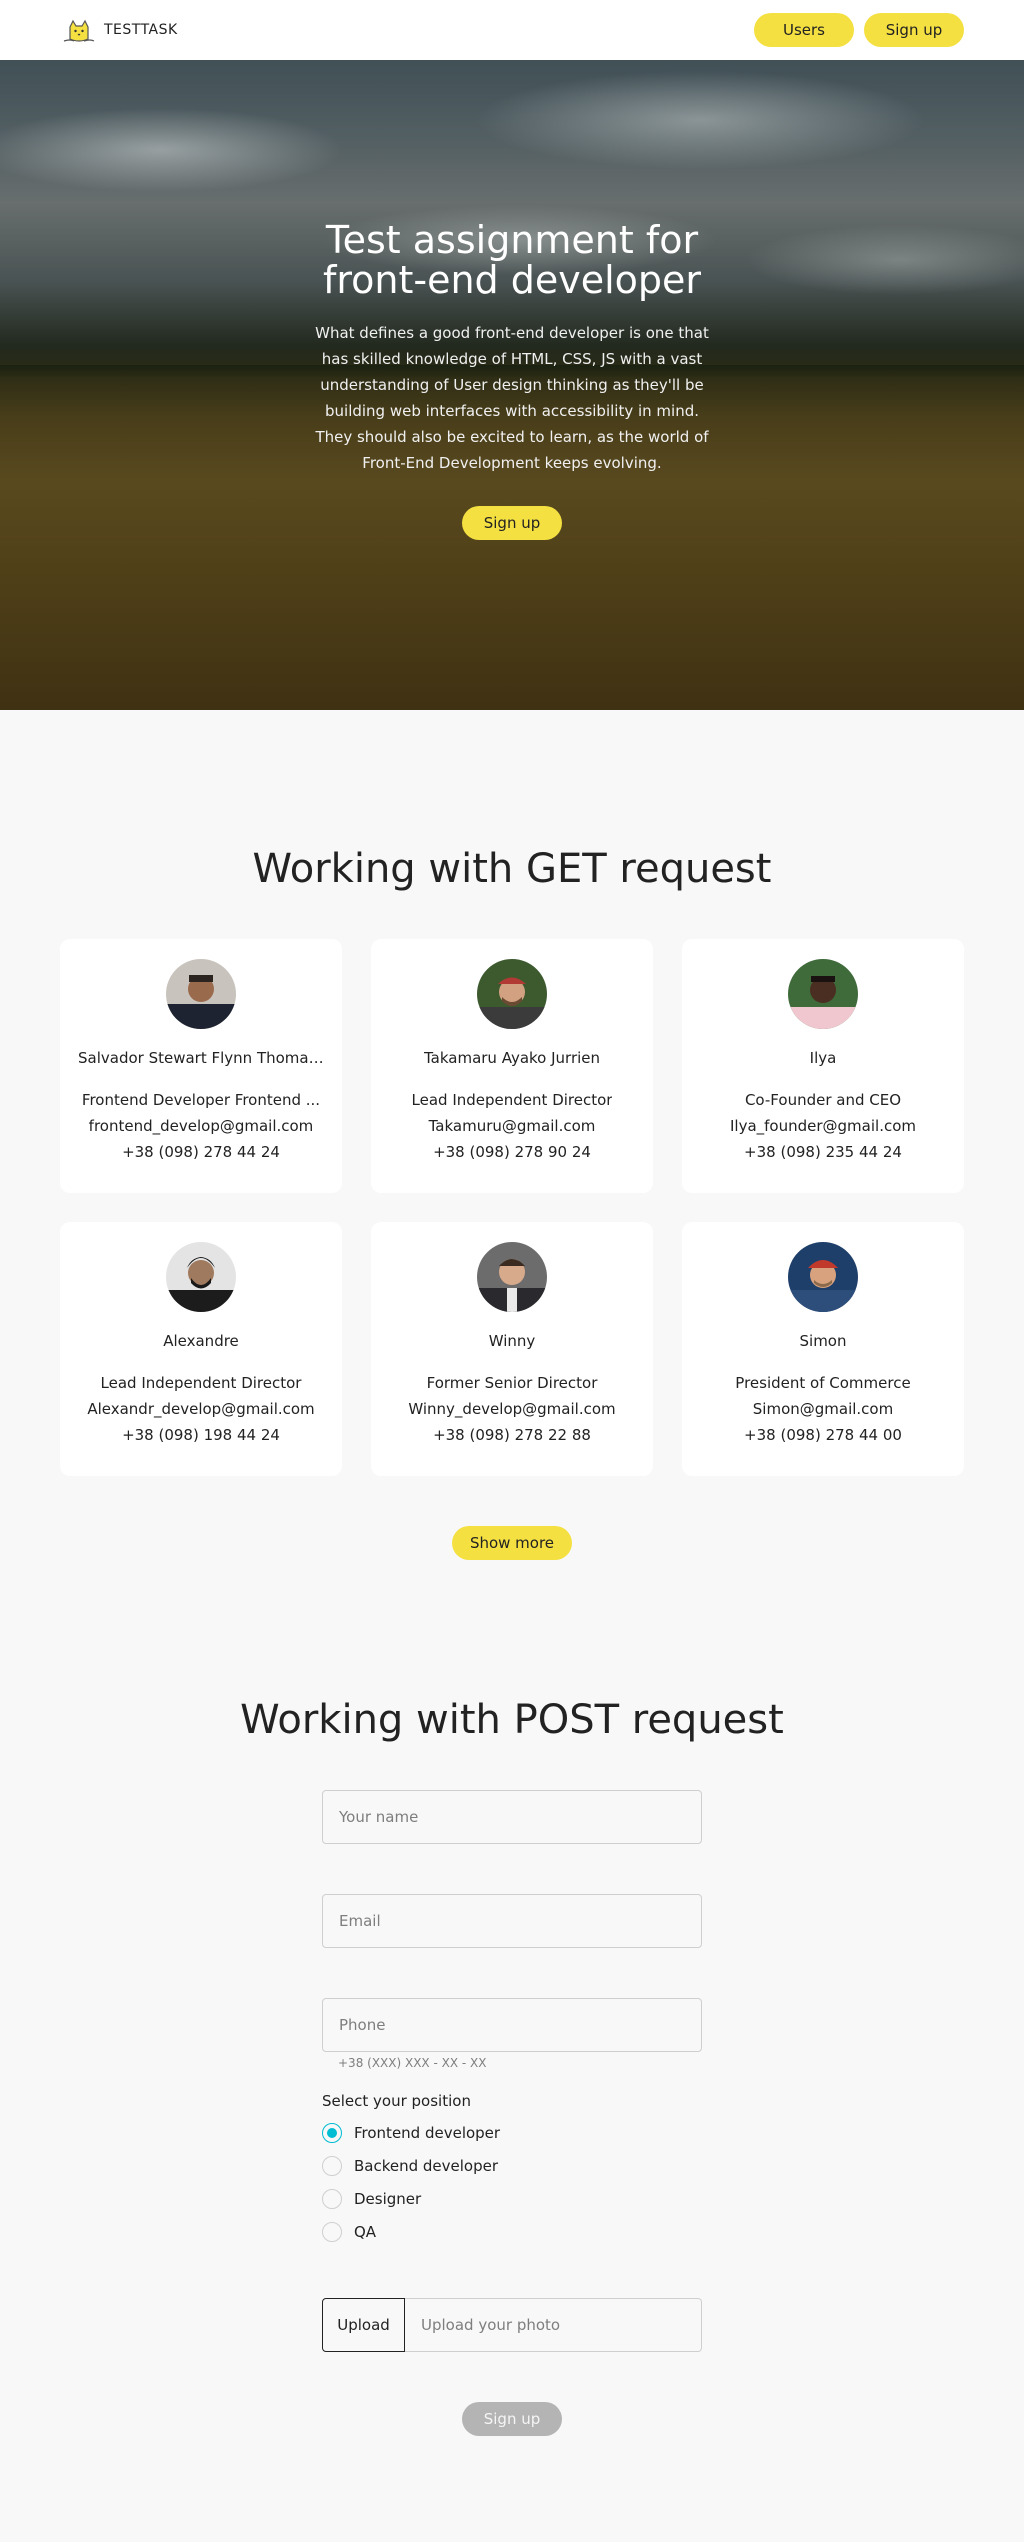 This screenshot has width=1024, height=2542. What do you see at coordinates (426, 2165) in the screenshot?
I see `position-label: Backend developer` at bounding box center [426, 2165].